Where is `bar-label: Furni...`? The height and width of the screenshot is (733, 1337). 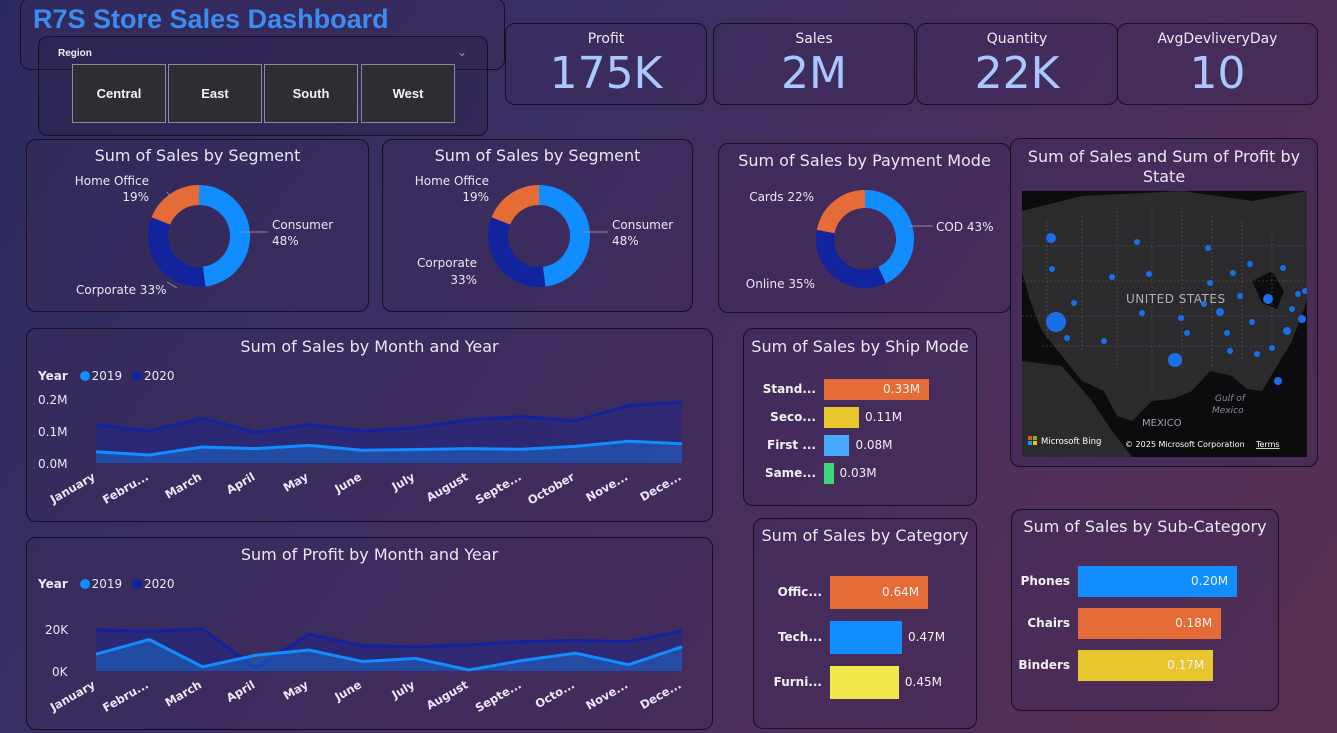
bar-label: Furni... is located at coordinates (797, 681).